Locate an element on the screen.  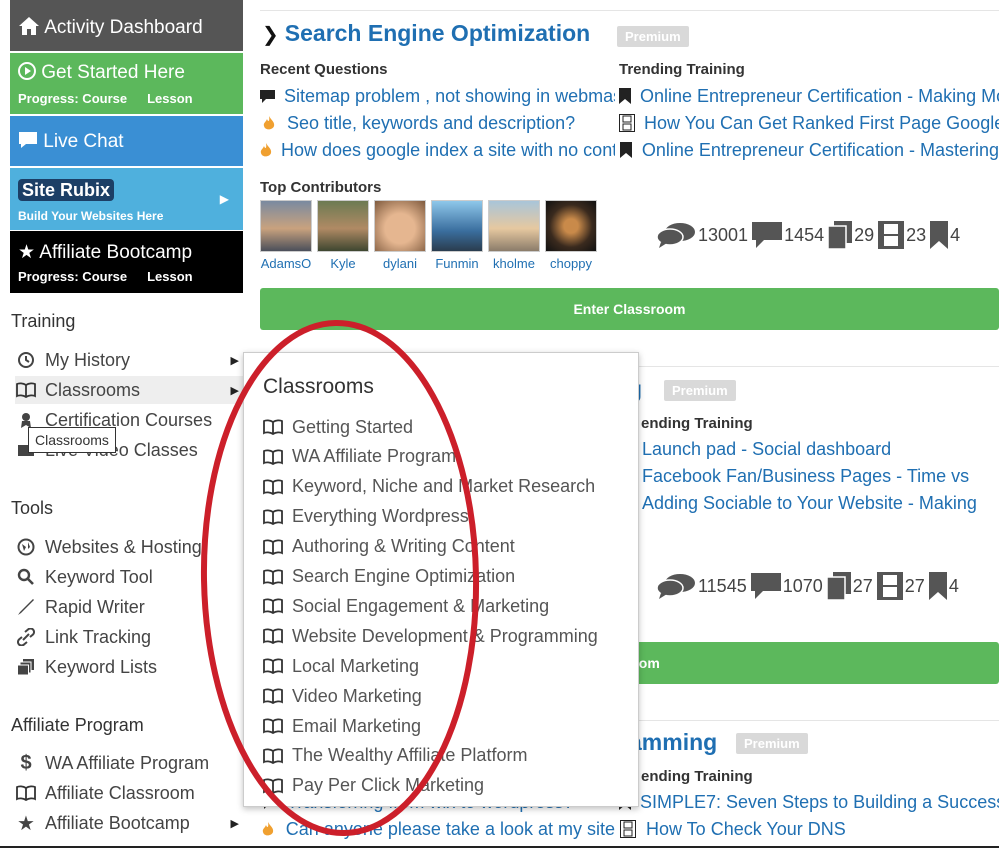
trending-training-header: ending Training is located at coordinates (697, 423).